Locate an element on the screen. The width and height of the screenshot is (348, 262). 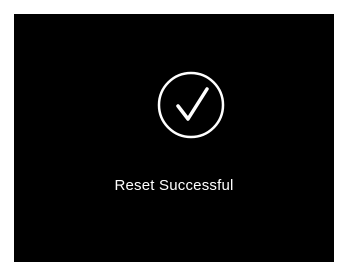
reset-status-message: Reset Successful is located at coordinates (174, 185).